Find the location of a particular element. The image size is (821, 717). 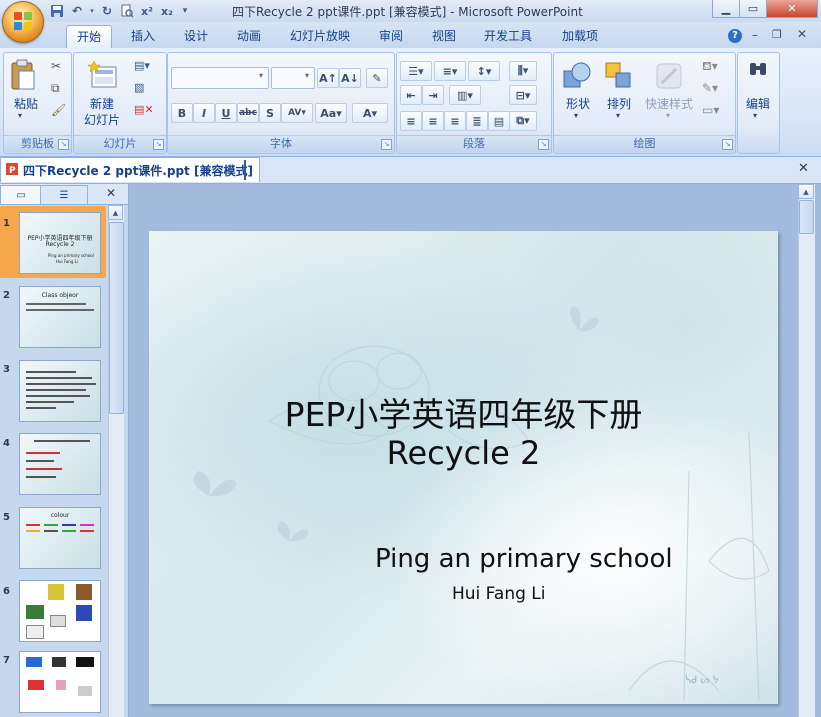

drawing-launcher-icon: ↘ is located at coordinates (727, 144).